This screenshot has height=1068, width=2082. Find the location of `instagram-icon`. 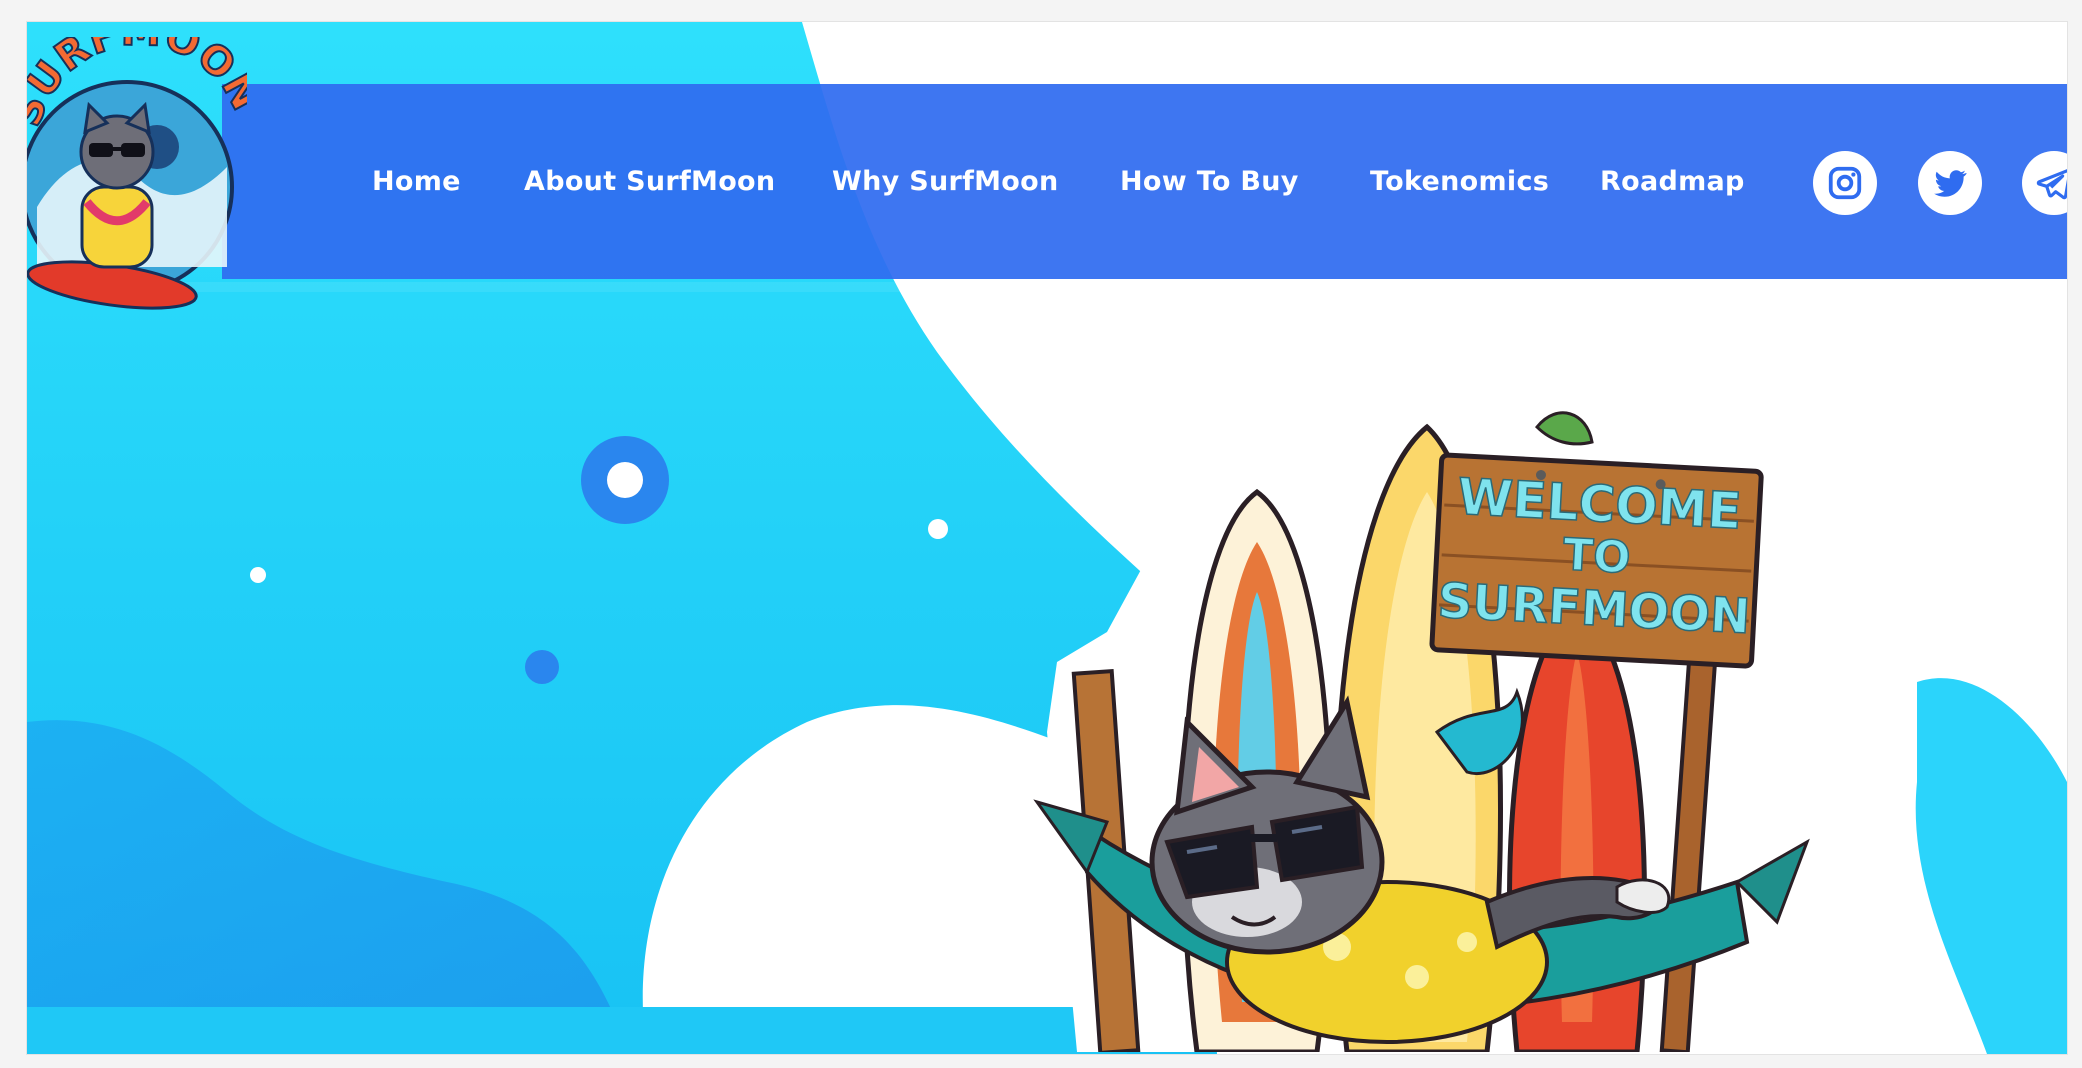

instagram-icon is located at coordinates (1845, 183).